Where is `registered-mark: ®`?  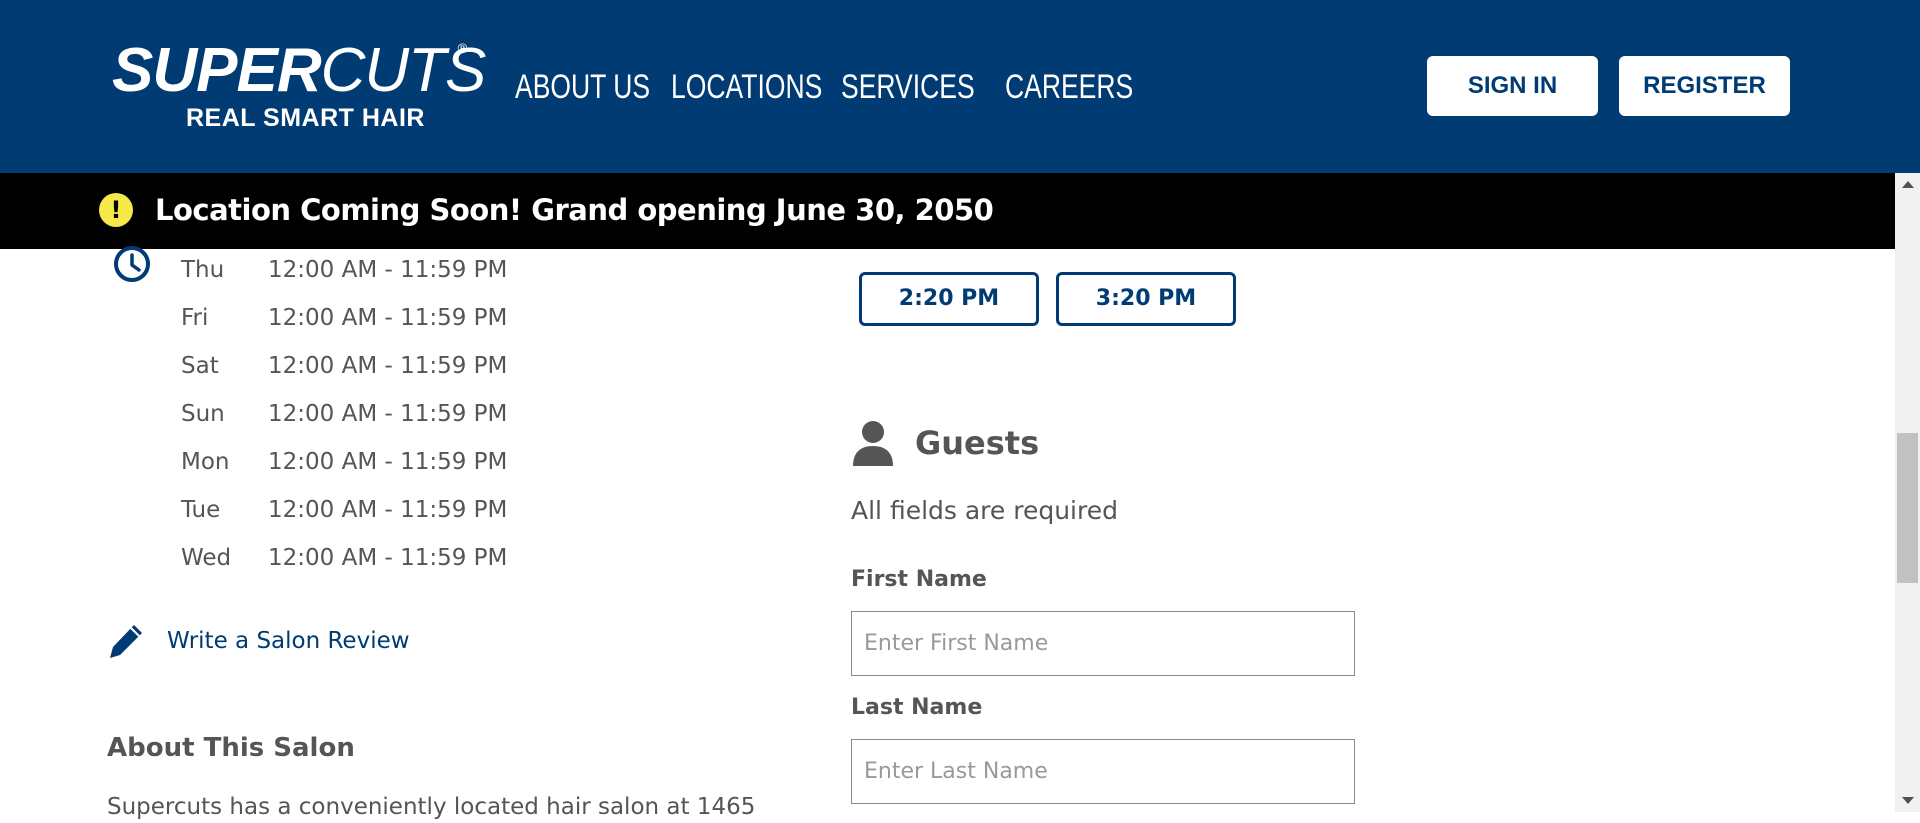
registered-mark: ® is located at coordinates (462, 49).